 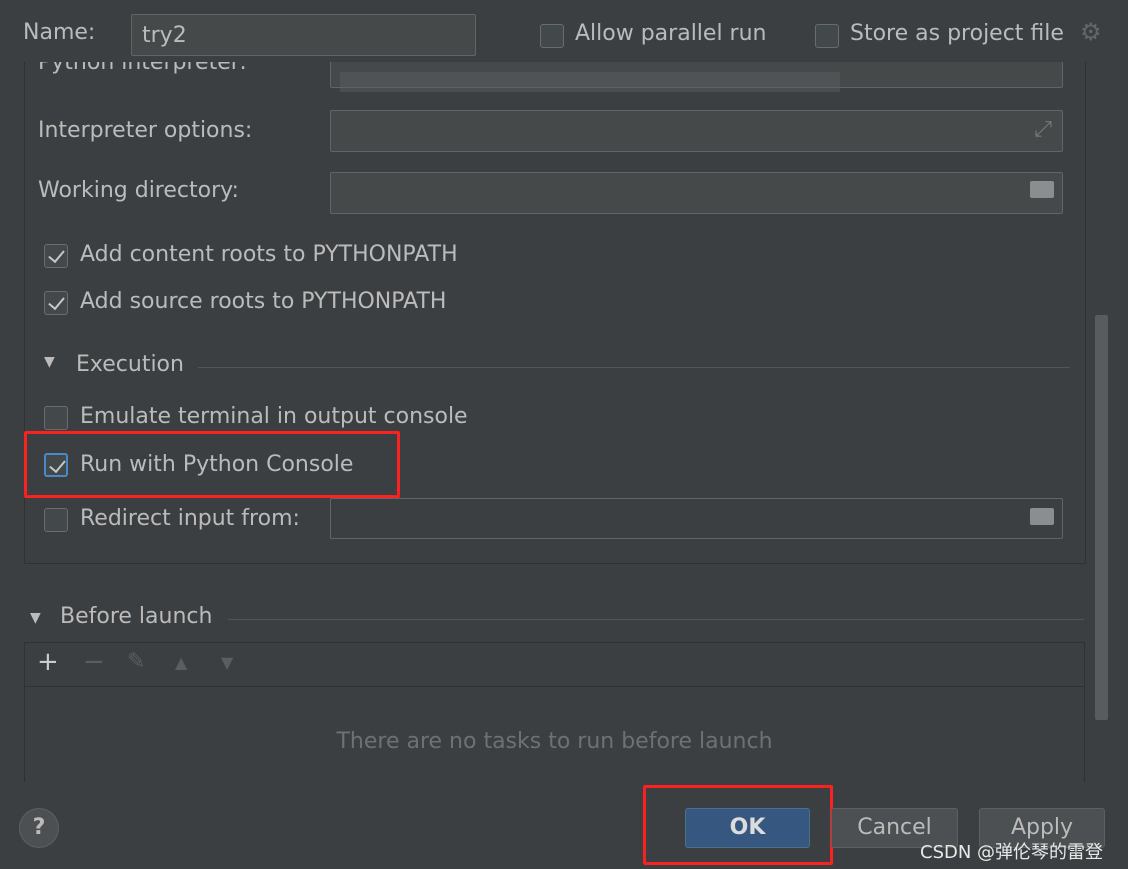 What do you see at coordinates (552, 36) in the screenshot?
I see `allow-parallel-checkbox` at bounding box center [552, 36].